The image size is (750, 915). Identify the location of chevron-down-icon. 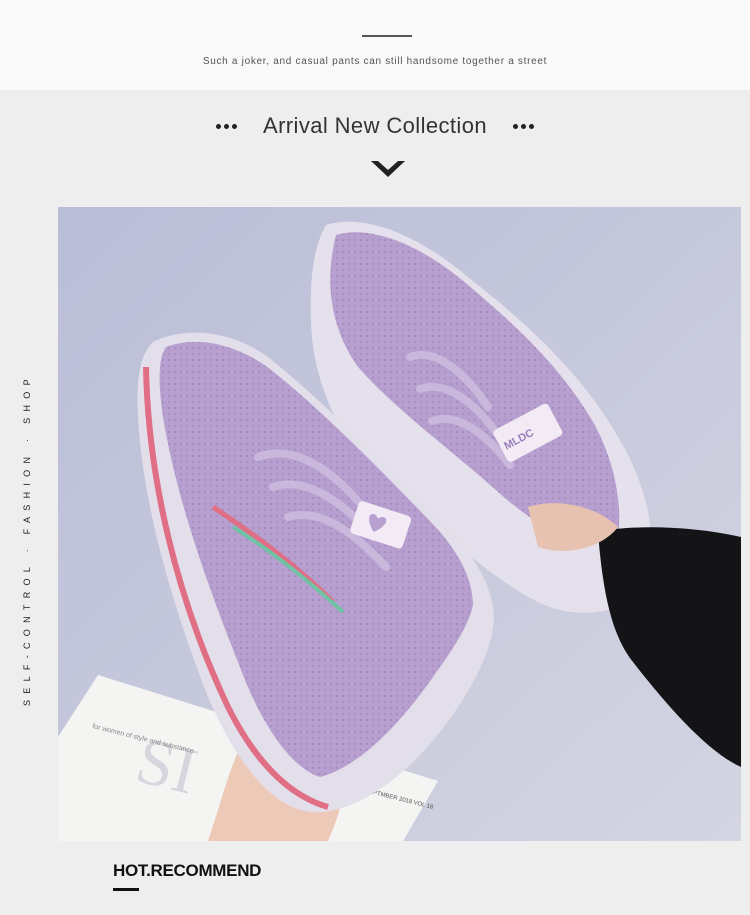
(388, 169).